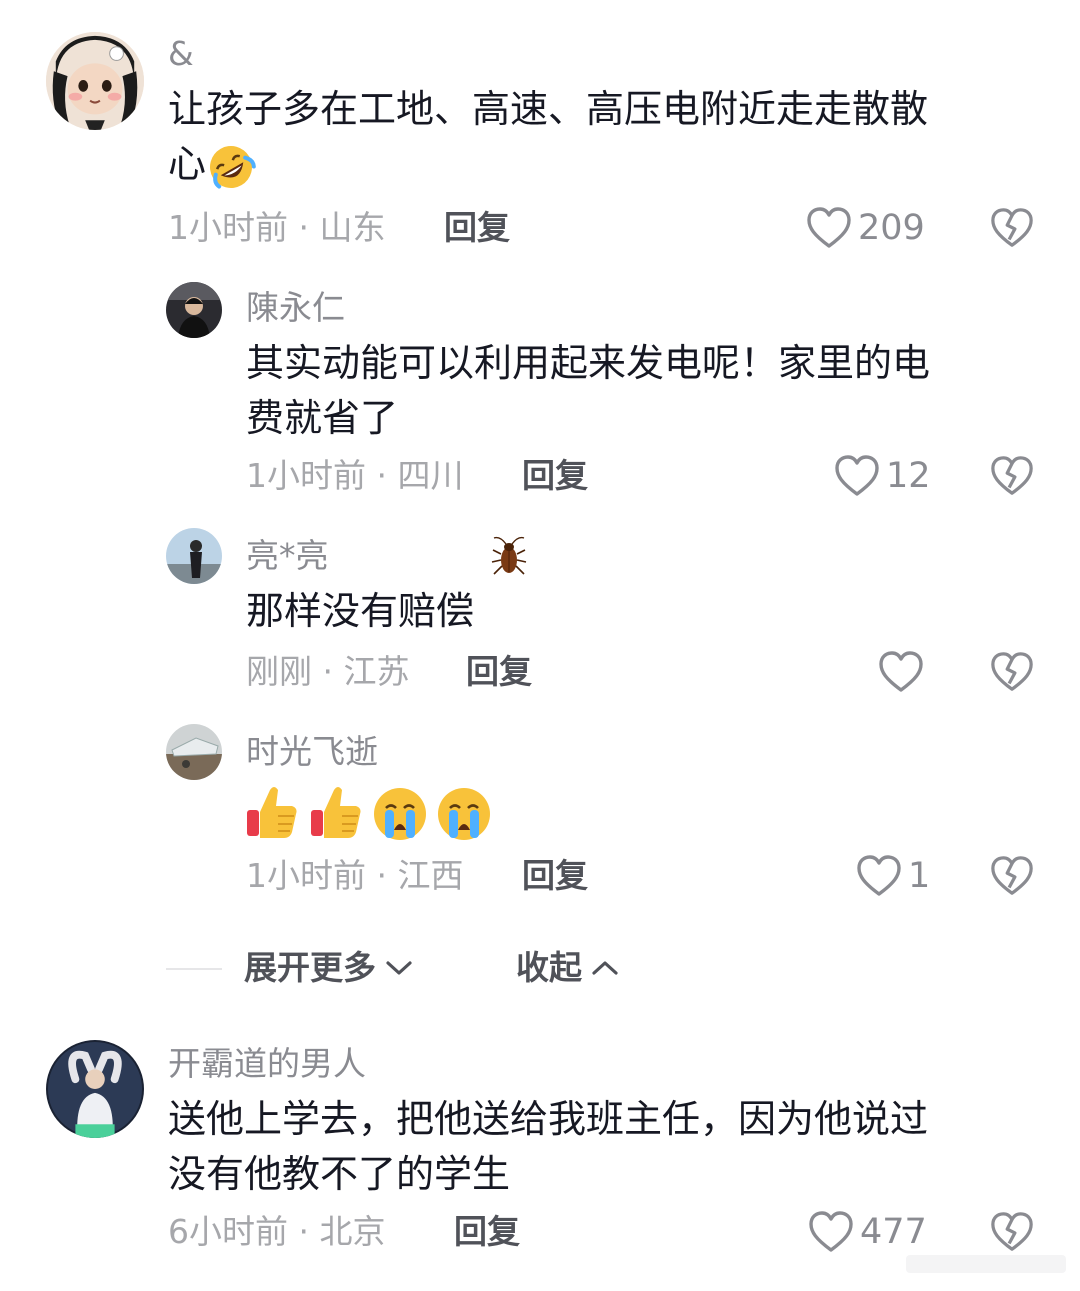 This screenshot has width=1080, height=1291. I want to click on comment-username: 开霸道的男人, so click(267, 1064).